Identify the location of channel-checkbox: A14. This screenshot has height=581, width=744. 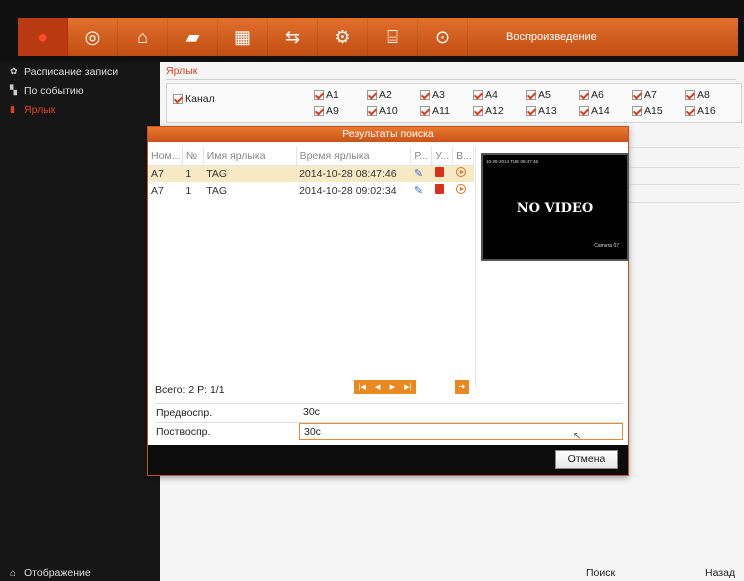
(594, 111).